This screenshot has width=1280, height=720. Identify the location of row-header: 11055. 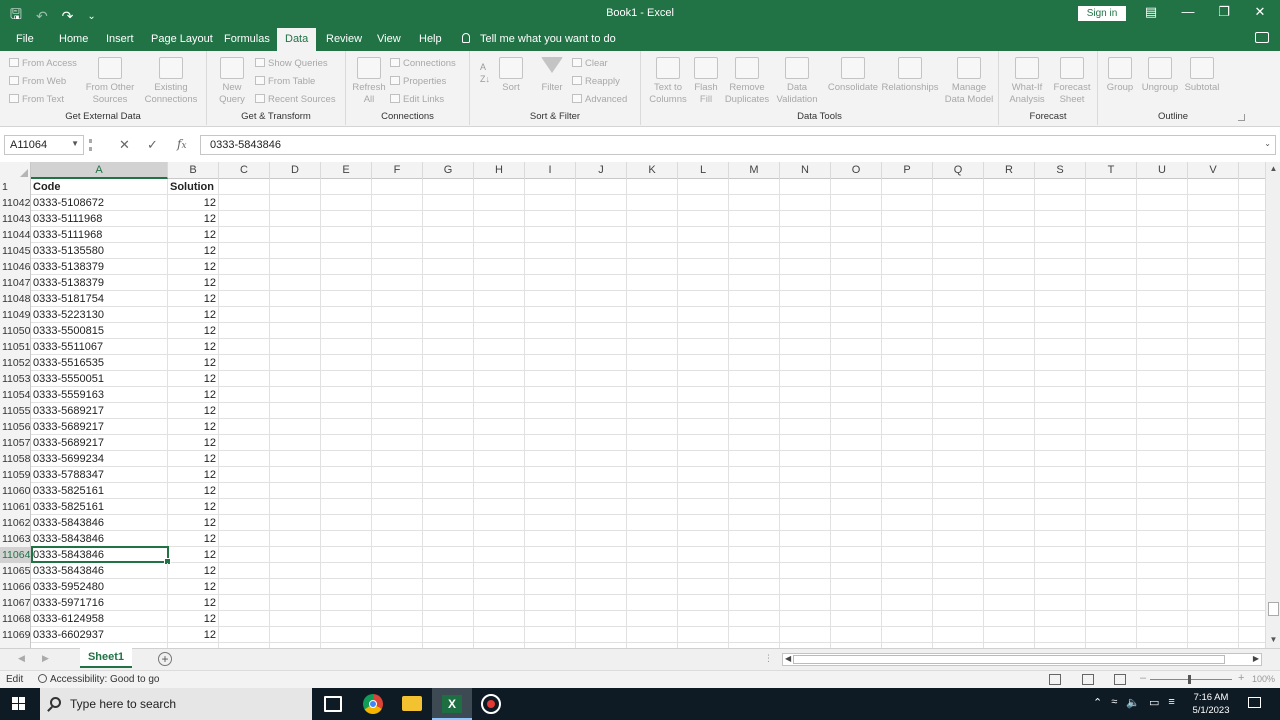
(15, 411).